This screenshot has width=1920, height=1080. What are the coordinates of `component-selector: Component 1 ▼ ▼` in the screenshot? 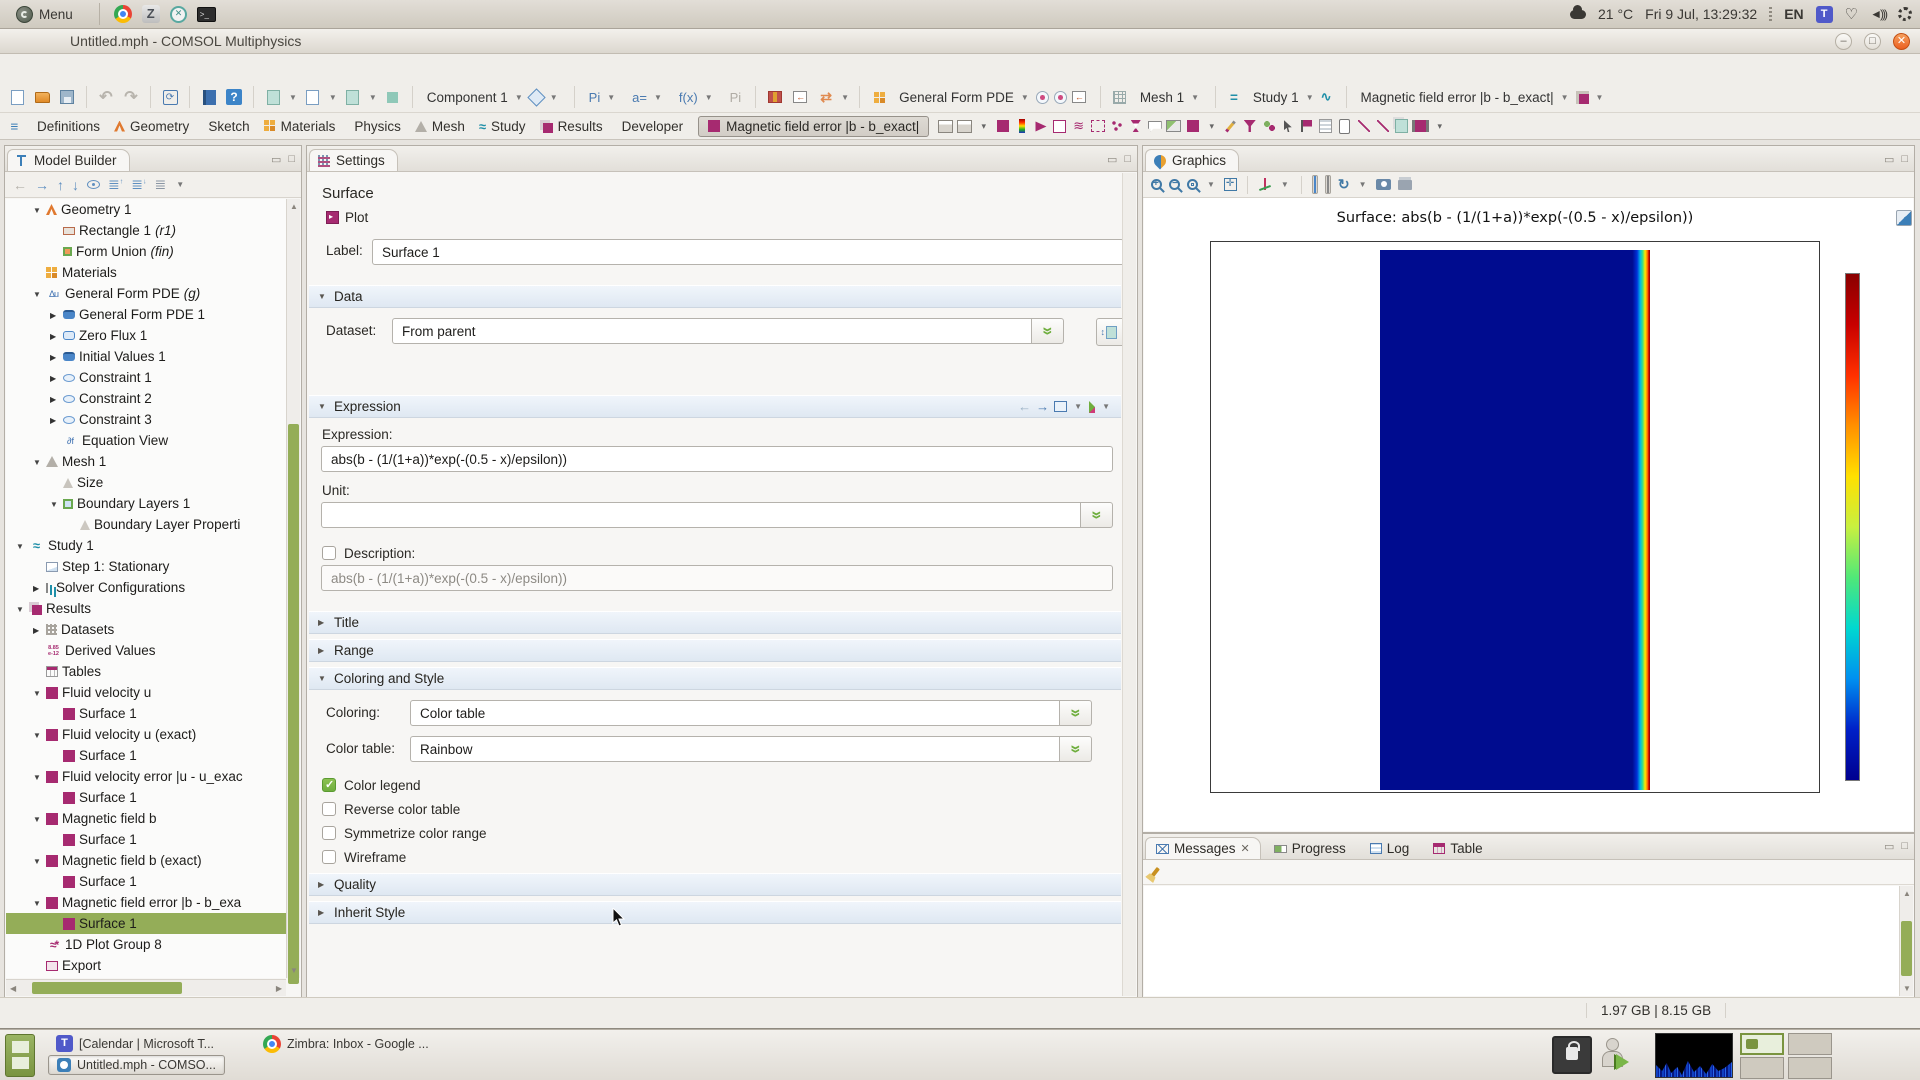 It's located at (493, 97).